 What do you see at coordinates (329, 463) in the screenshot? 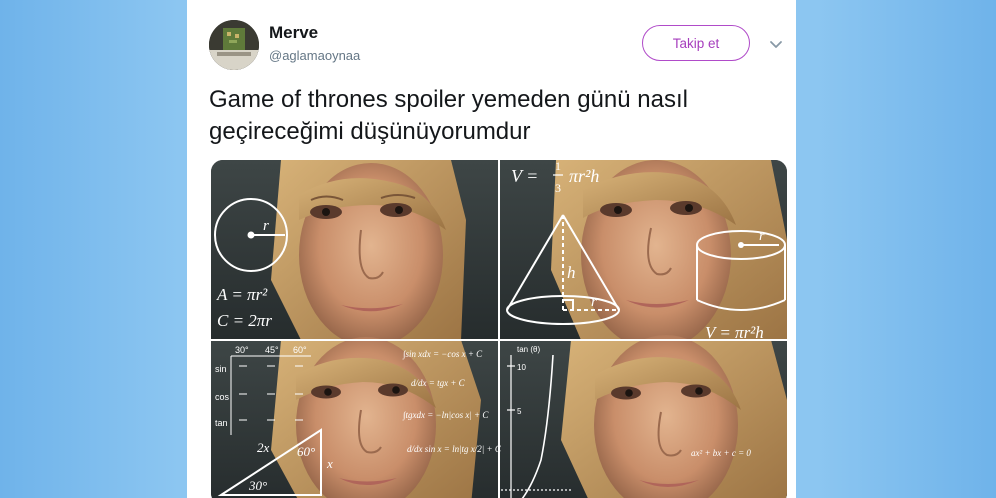
I see `side-x-label: x` at bounding box center [329, 463].